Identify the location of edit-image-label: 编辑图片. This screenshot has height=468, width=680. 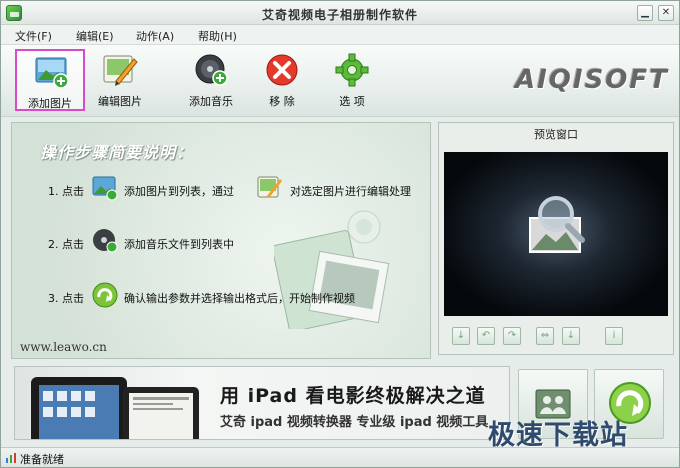
(120, 101).